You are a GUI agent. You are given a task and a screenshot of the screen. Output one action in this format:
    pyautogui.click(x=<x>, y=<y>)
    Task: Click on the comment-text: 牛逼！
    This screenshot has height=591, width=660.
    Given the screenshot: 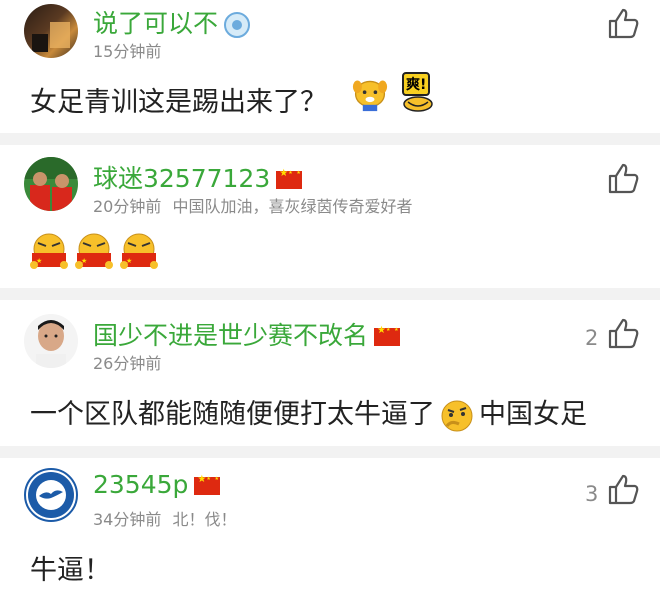 What is the action you would take?
    pyautogui.click(x=70, y=567)
    